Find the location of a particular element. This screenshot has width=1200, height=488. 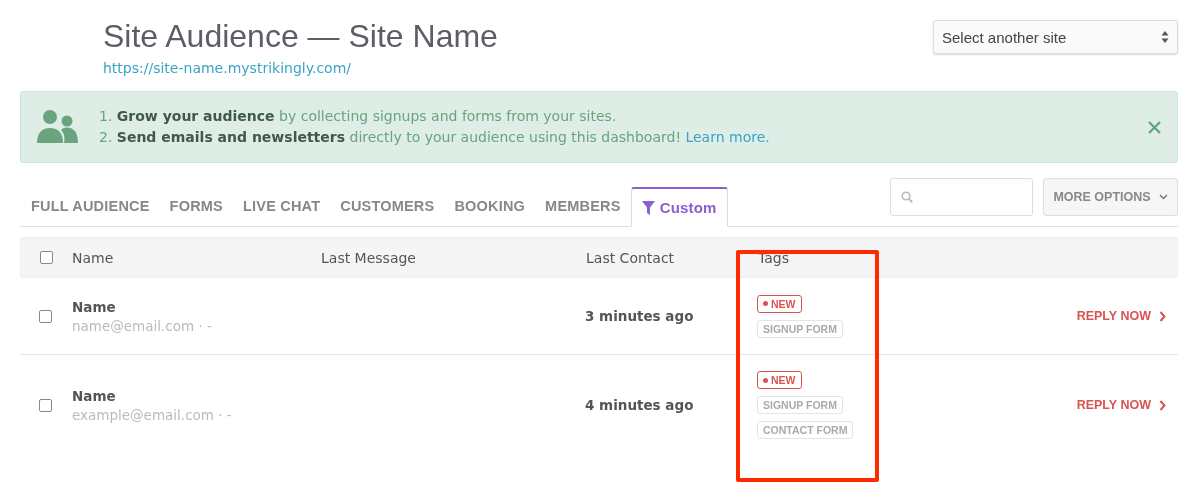

last-contact: 4 minutes ago is located at coordinates (640, 405).